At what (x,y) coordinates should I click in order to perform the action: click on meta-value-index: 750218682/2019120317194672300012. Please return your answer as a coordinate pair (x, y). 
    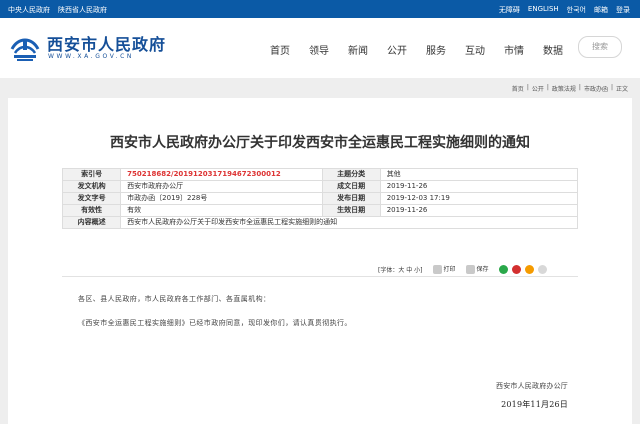
    Looking at the image, I should click on (221, 174).